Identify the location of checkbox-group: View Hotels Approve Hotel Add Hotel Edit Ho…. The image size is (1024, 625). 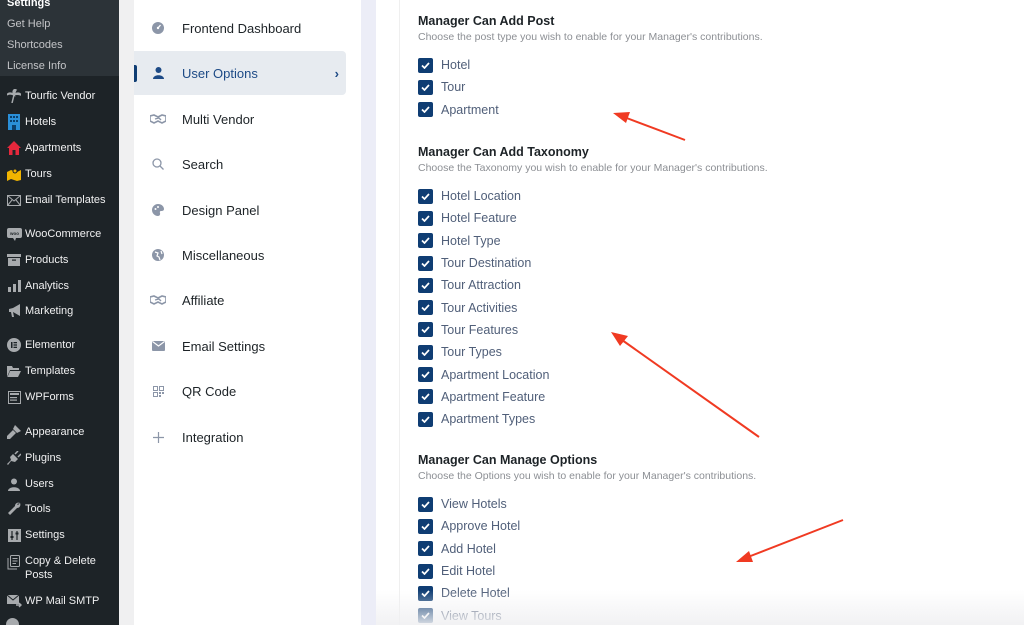
(587, 559).